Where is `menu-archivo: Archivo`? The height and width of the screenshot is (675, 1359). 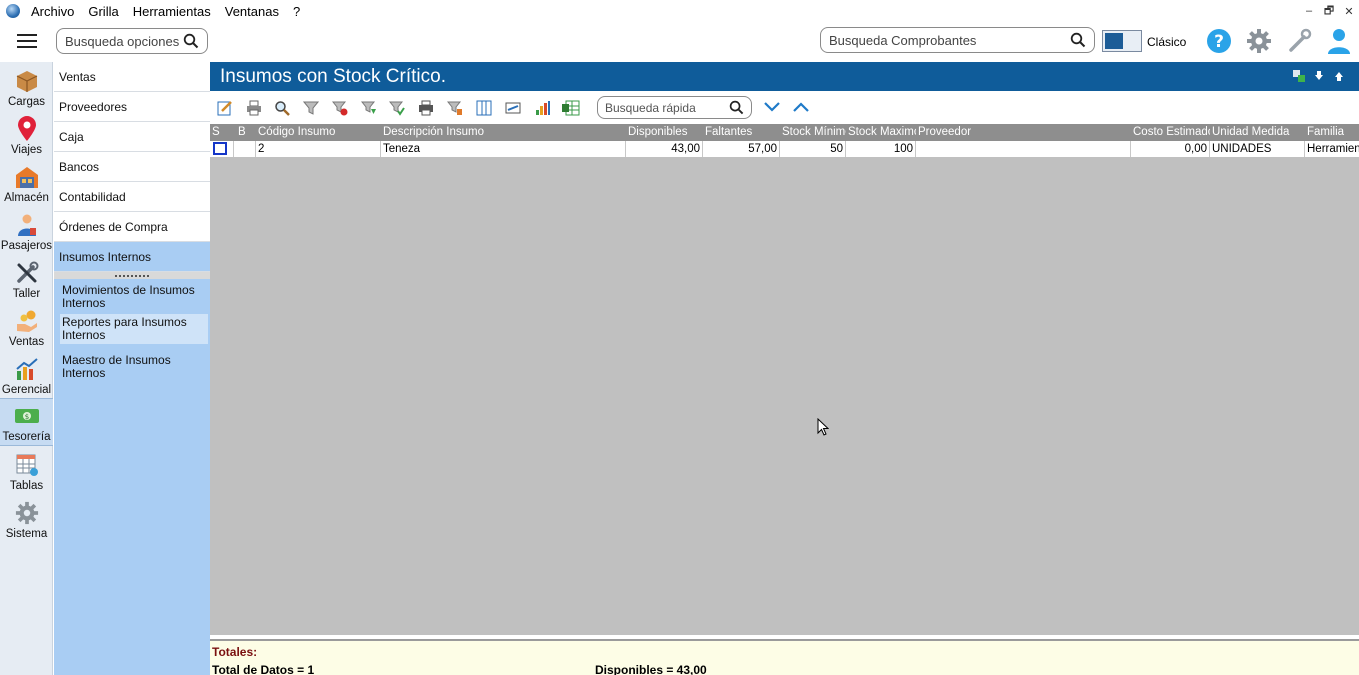
menu-archivo: Archivo is located at coordinates (52, 11).